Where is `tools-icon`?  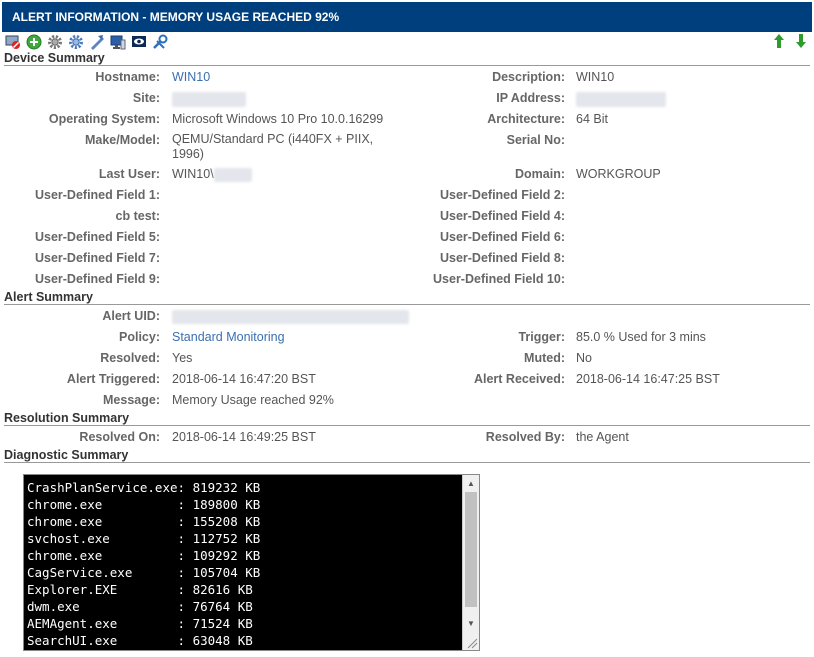 tools-icon is located at coordinates (159, 41).